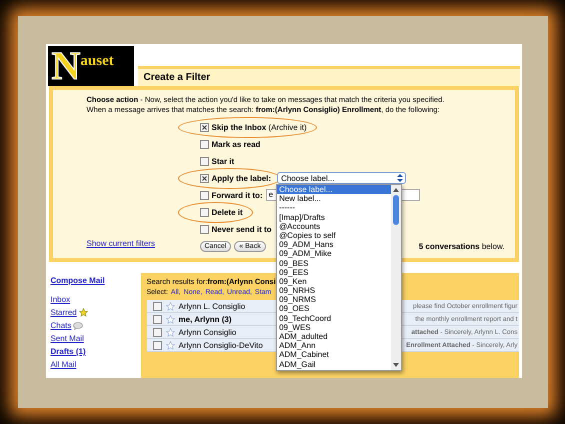  What do you see at coordinates (220, 345) in the screenshot?
I see `sender-name: Arlynn Consiglio-DeVito` at bounding box center [220, 345].